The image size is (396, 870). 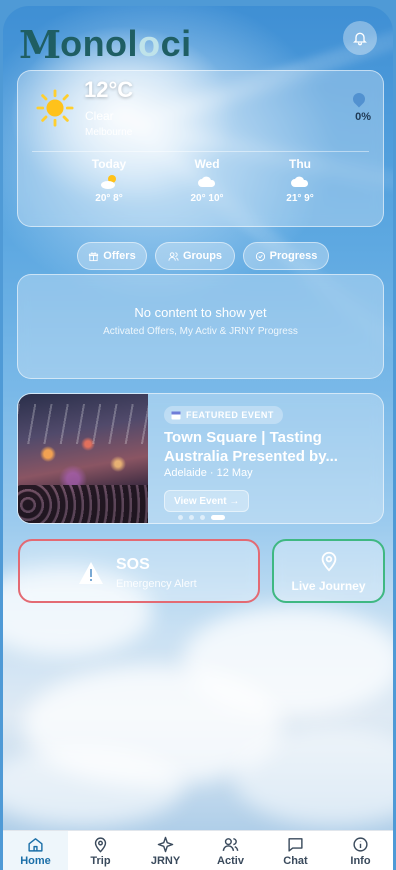 I want to click on app-logo: M onoloci, so click(x=105, y=44).